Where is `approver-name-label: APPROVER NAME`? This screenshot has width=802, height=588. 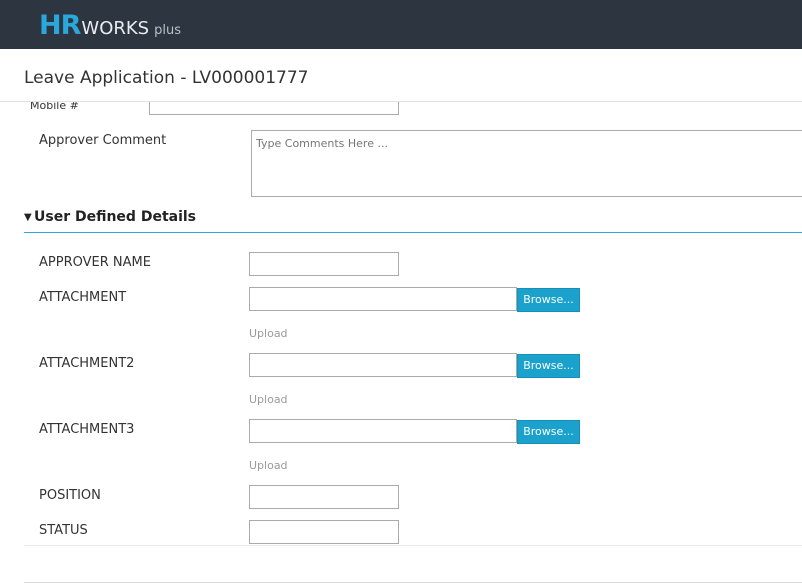
approver-name-label: APPROVER NAME is located at coordinates (95, 262).